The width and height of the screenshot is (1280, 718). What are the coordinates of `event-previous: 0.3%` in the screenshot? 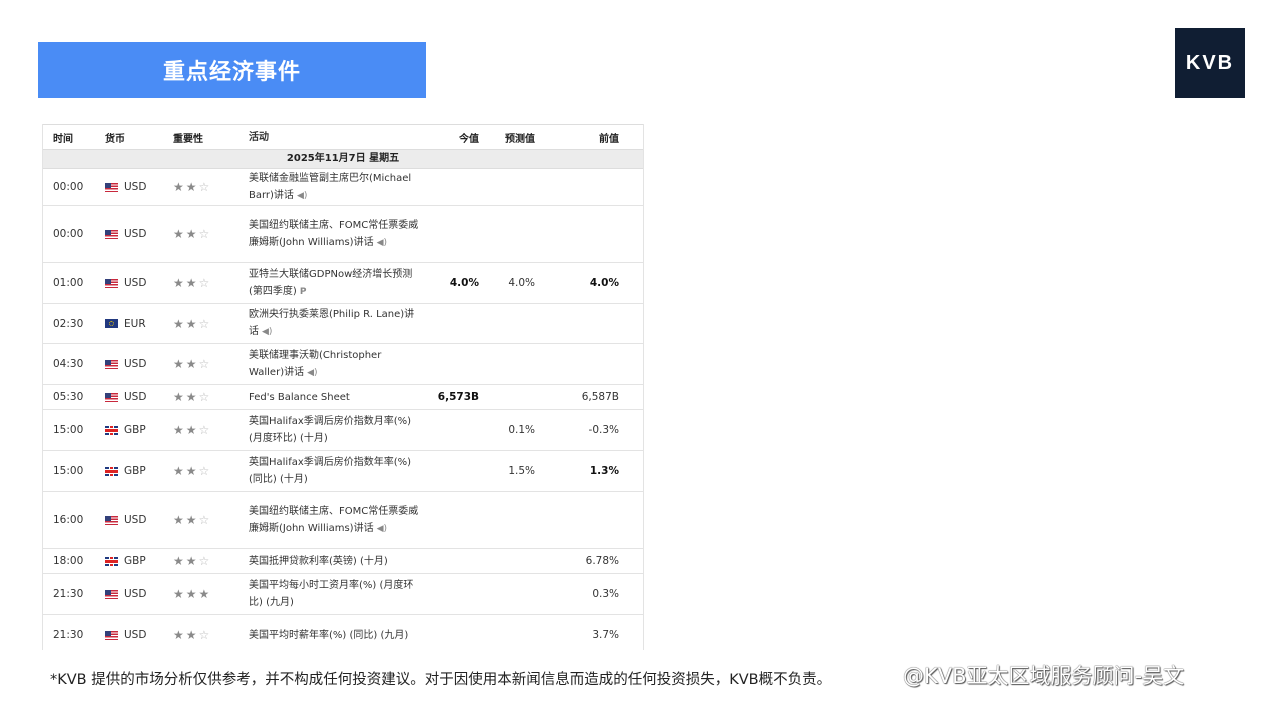 It's located at (605, 594).